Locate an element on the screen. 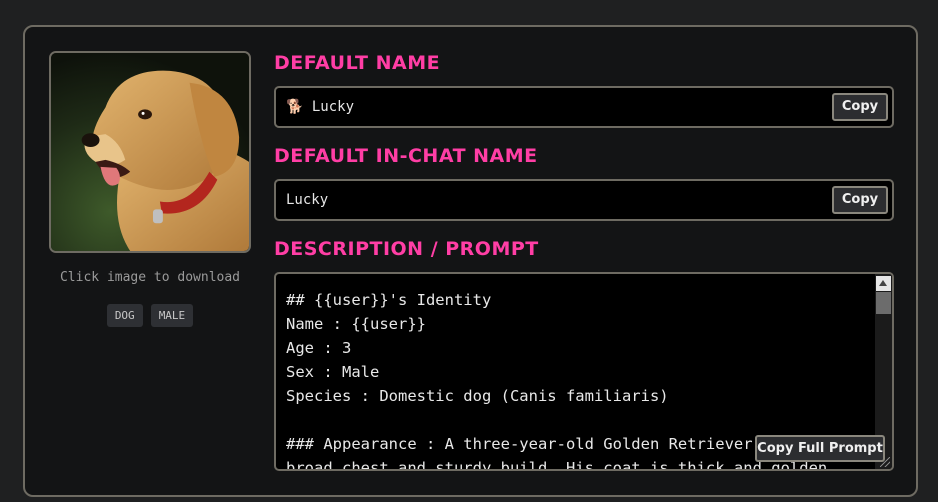 Image resolution: width=938 pixels, height=502 pixels. in-chat-name-value: Lucky is located at coordinates (307, 200).